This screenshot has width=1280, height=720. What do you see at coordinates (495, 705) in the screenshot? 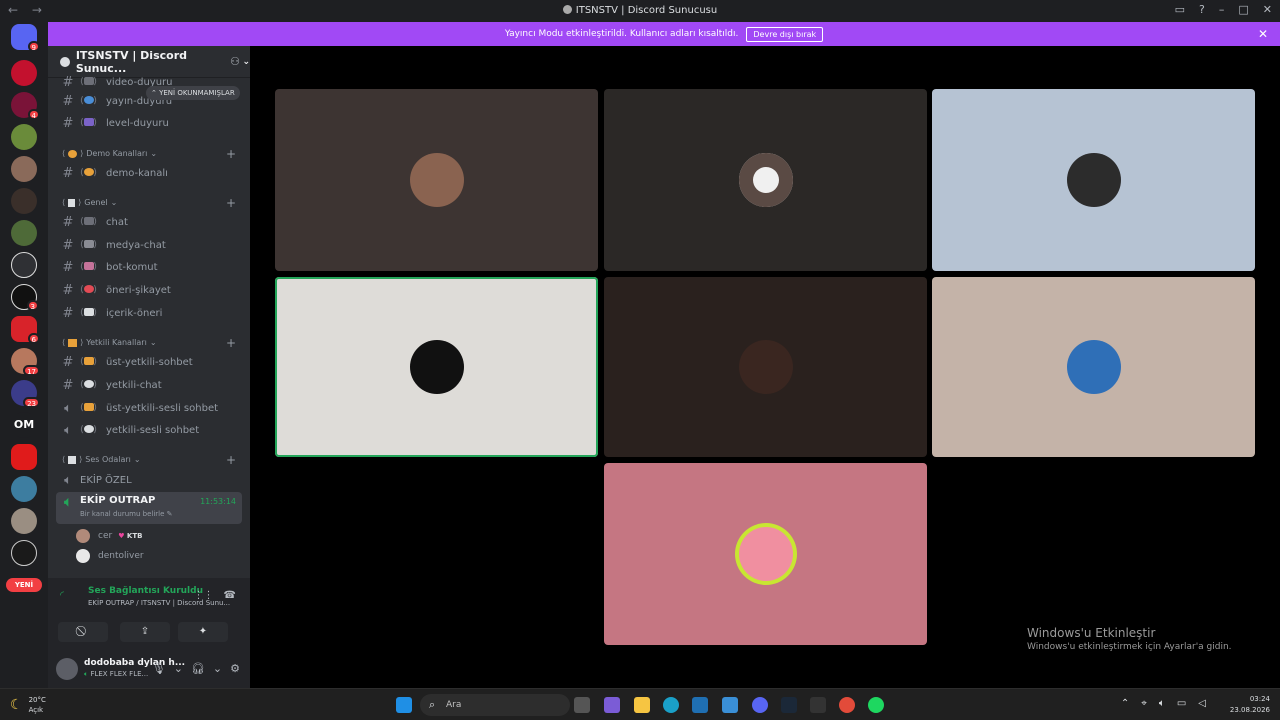
I see `taskbar-search: ⌕ Ara` at bounding box center [495, 705].